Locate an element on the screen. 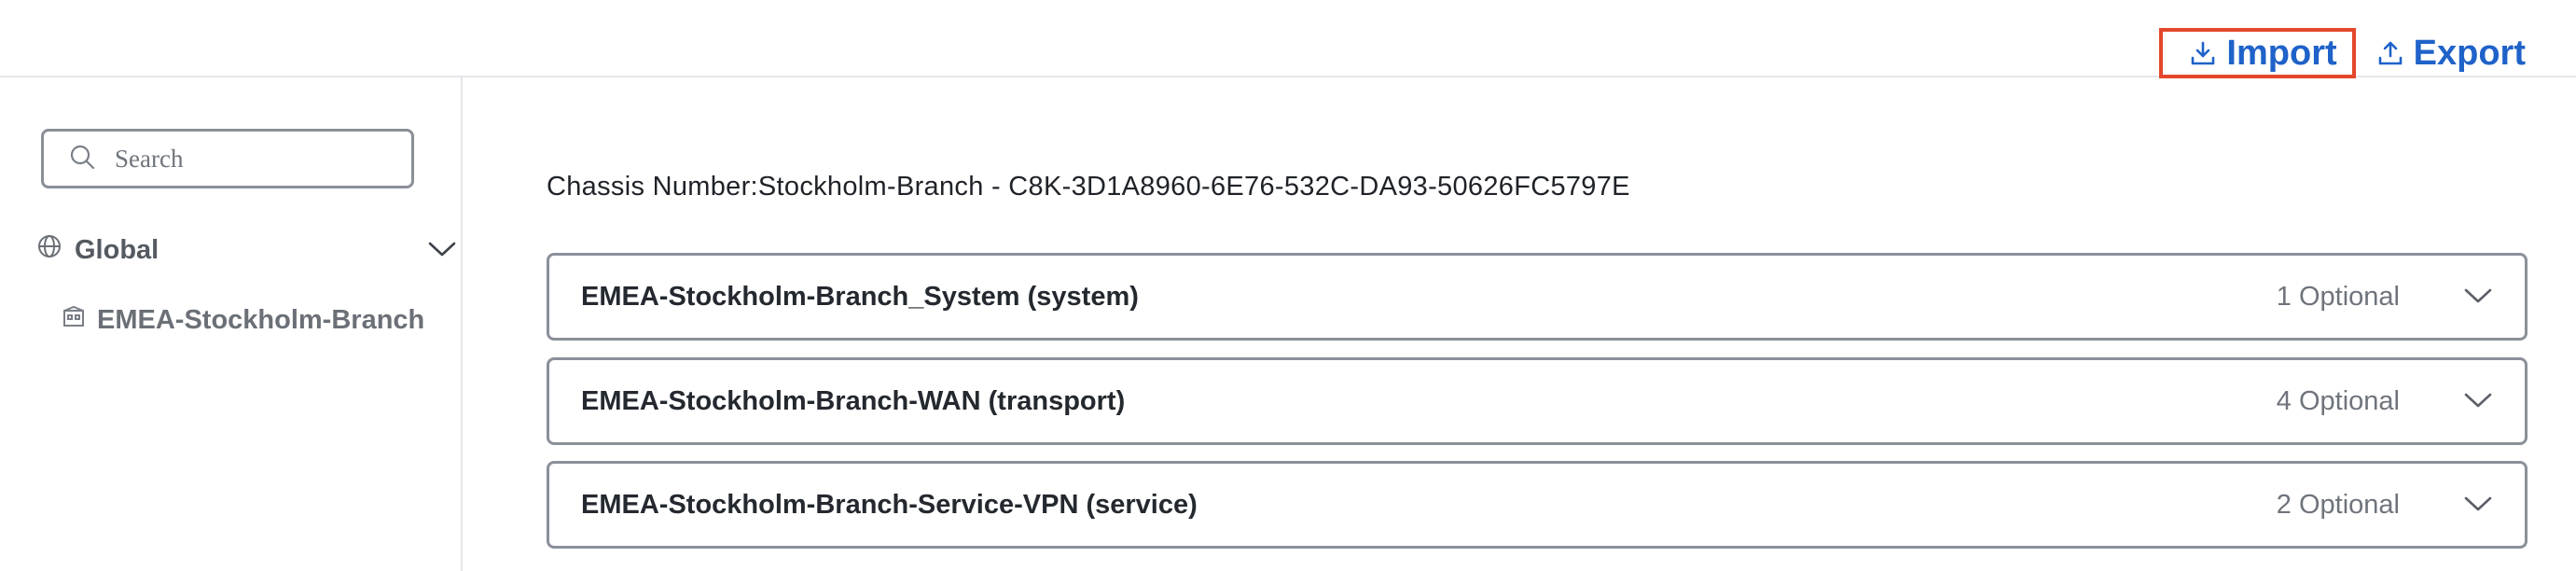 The image size is (2576, 571). globe-icon is located at coordinates (49, 250).